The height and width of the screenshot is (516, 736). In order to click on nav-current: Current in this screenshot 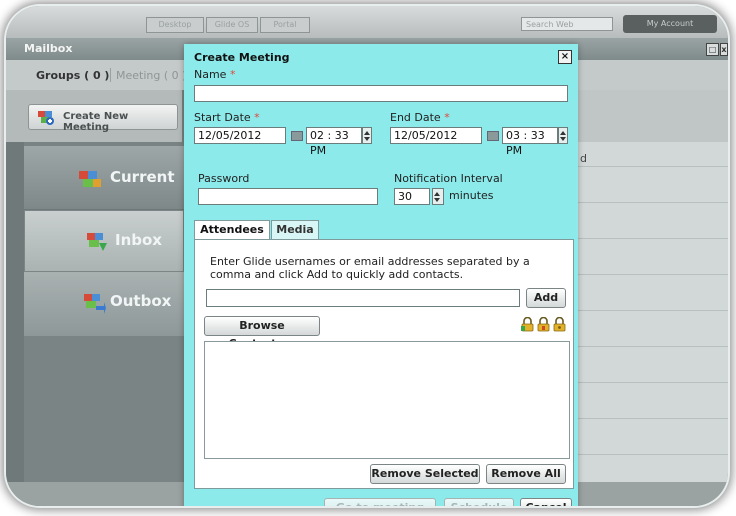, I will do `click(104, 178)`.